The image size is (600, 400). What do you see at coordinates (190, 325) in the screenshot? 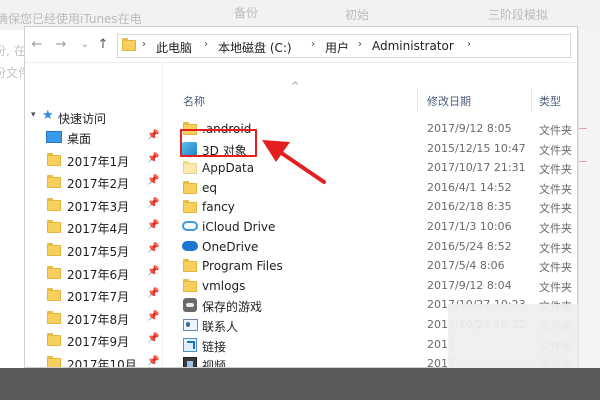
I see `contacts-icon` at bounding box center [190, 325].